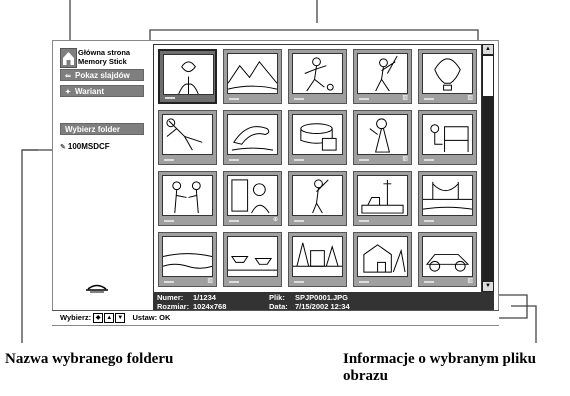 This screenshot has height=396, width=570. I want to click on thumbnail-pianist, so click(447, 137).